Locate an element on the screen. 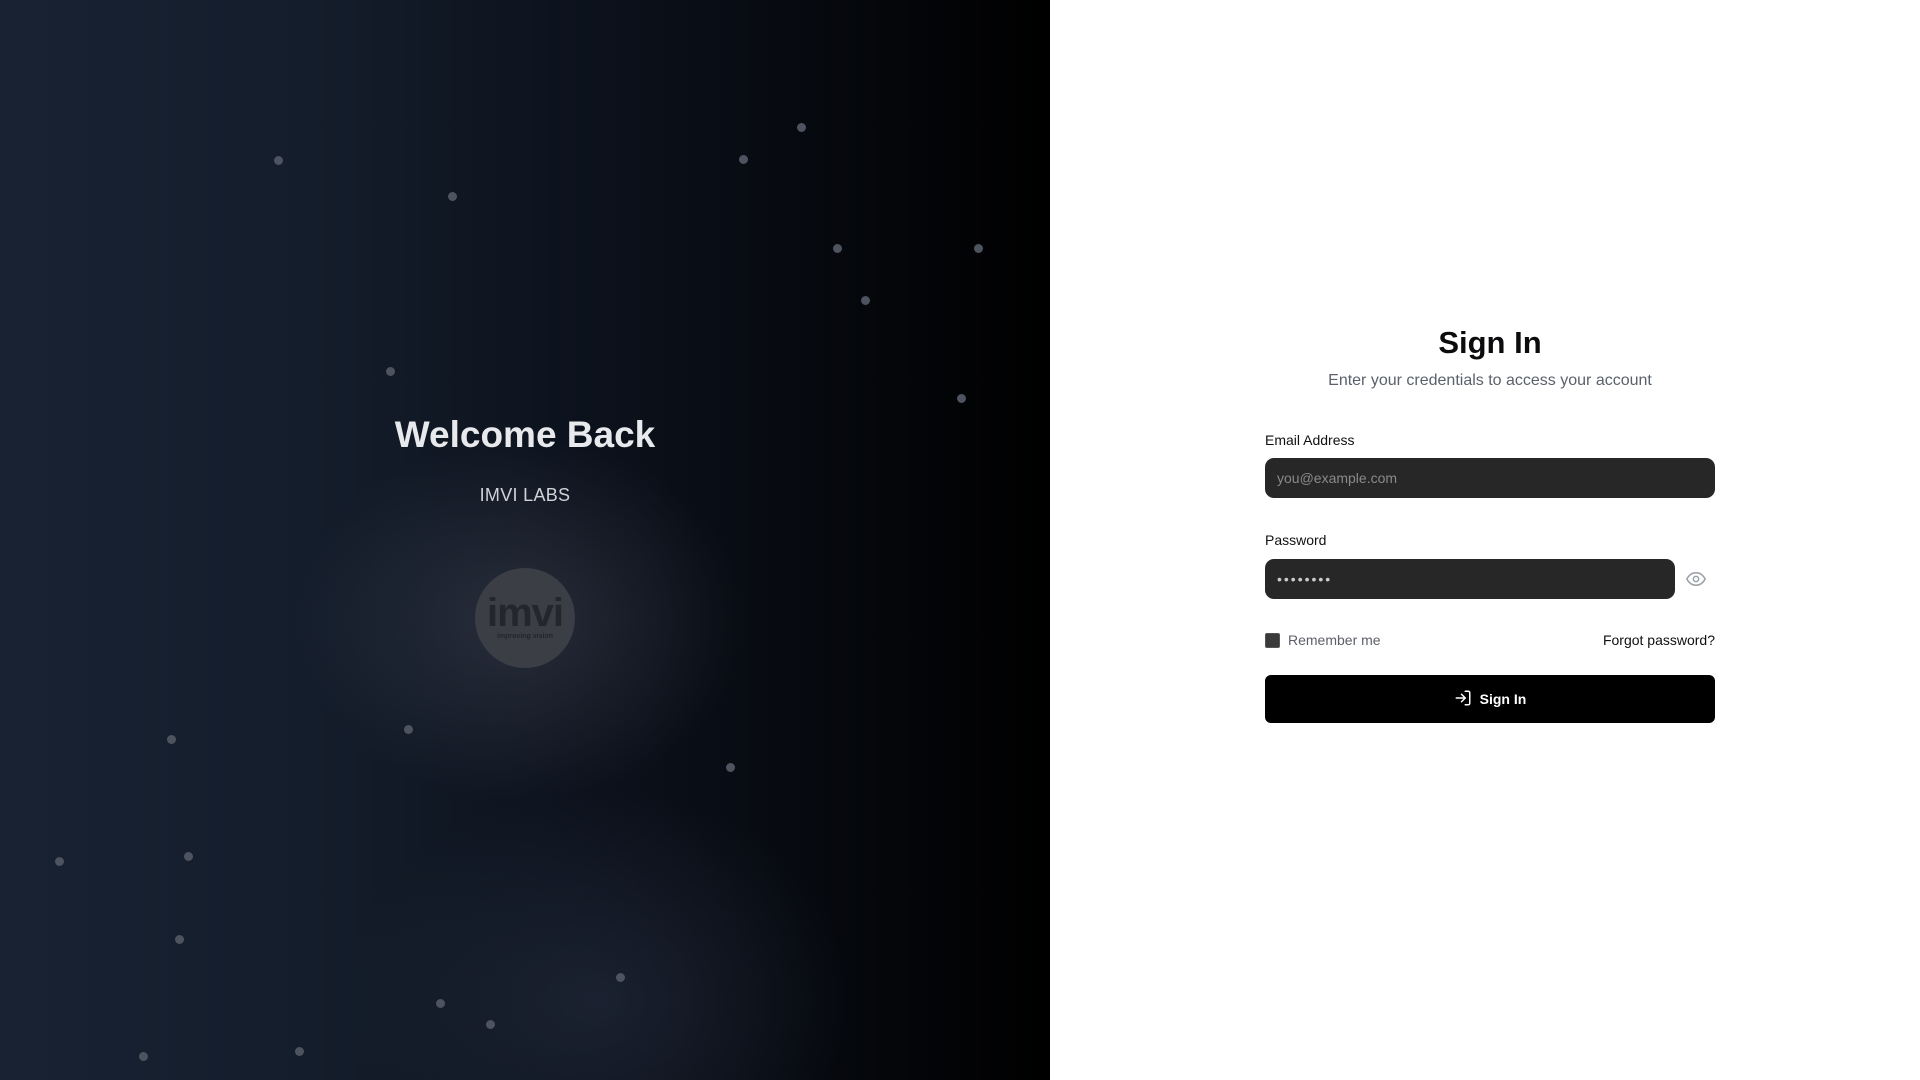 This screenshot has width=1920, height=1080. hero-title: Welcome Back is located at coordinates (525, 434).